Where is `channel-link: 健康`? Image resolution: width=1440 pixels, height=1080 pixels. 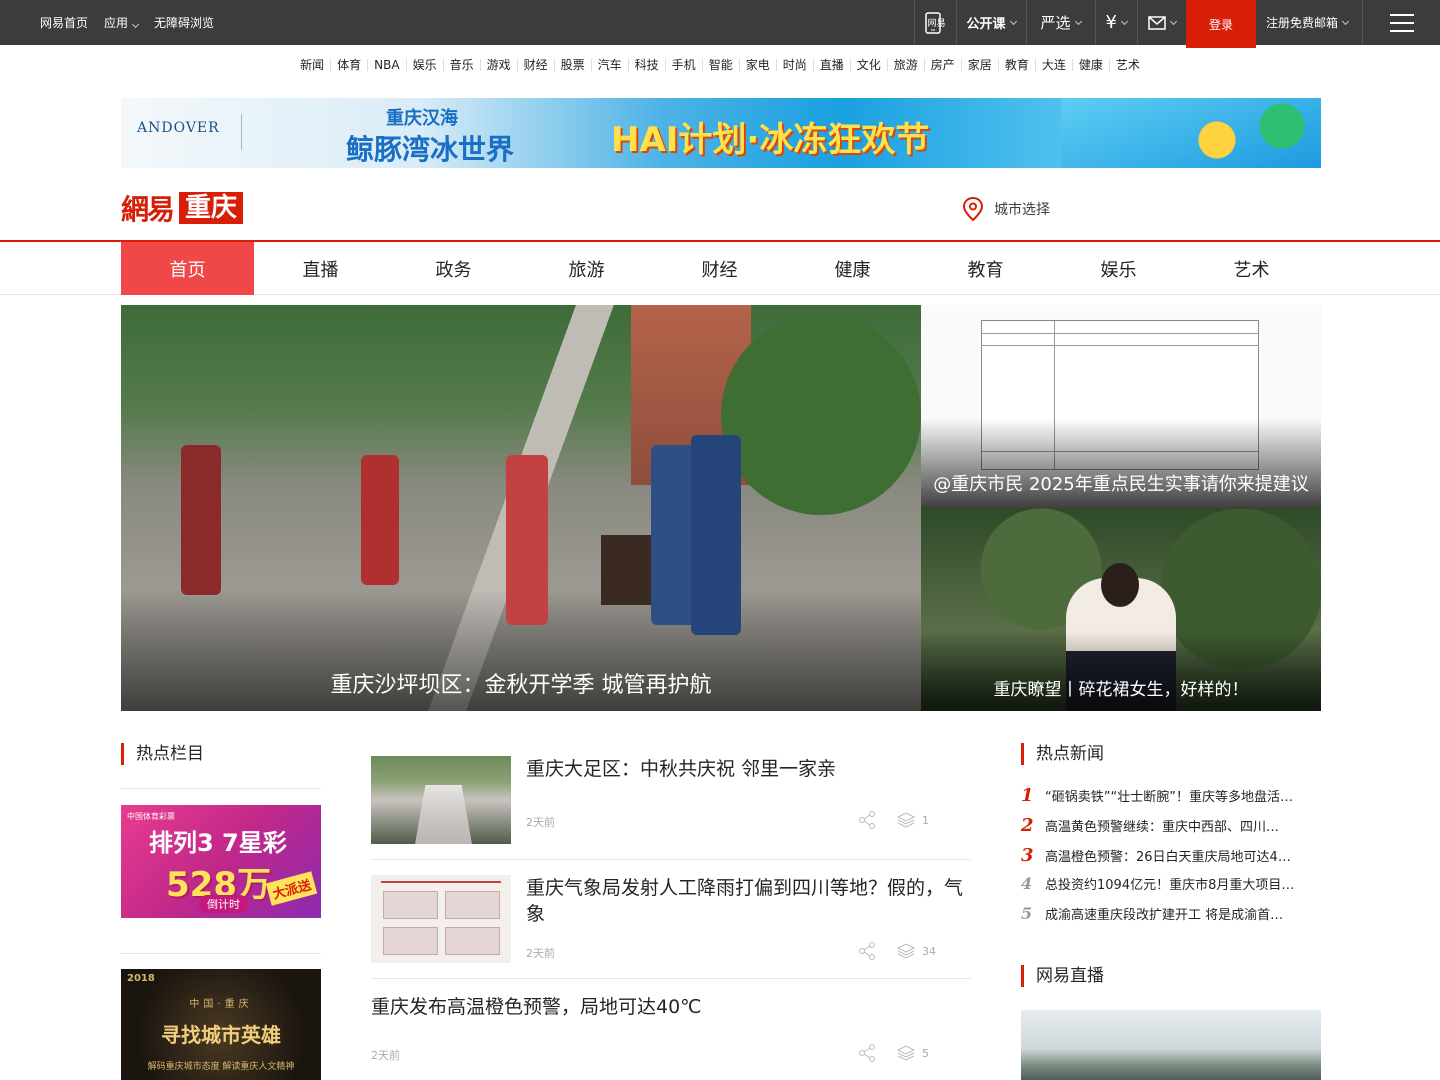 channel-link: 健康 is located at coordinates (1091, 65).